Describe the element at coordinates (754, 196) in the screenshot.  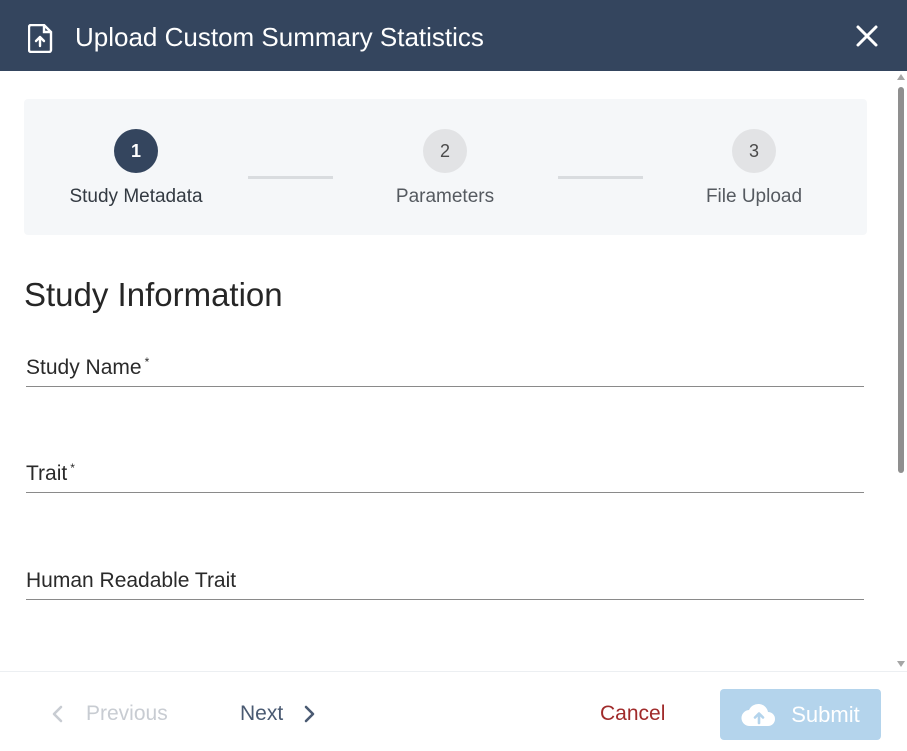
I see `step-label: File Upload` at that location.